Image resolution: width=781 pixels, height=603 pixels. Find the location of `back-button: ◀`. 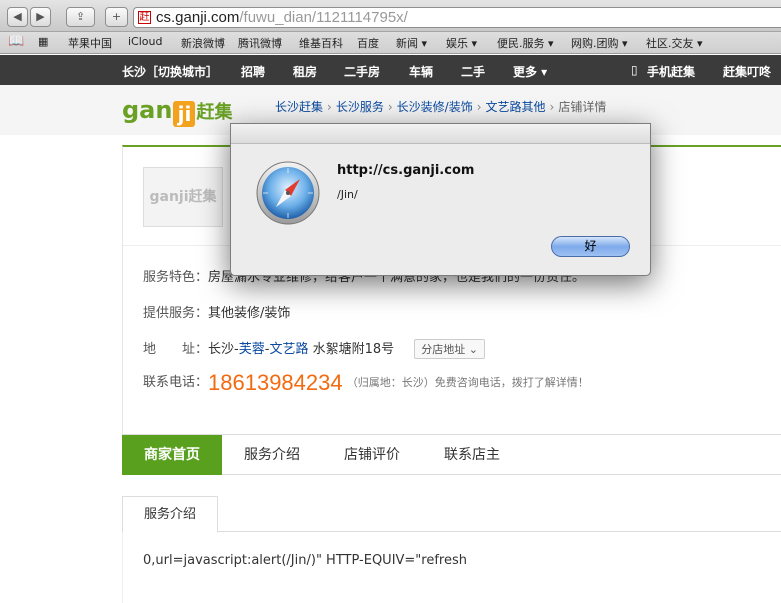

back-button: ◀ is located at coordinates (17, 17).